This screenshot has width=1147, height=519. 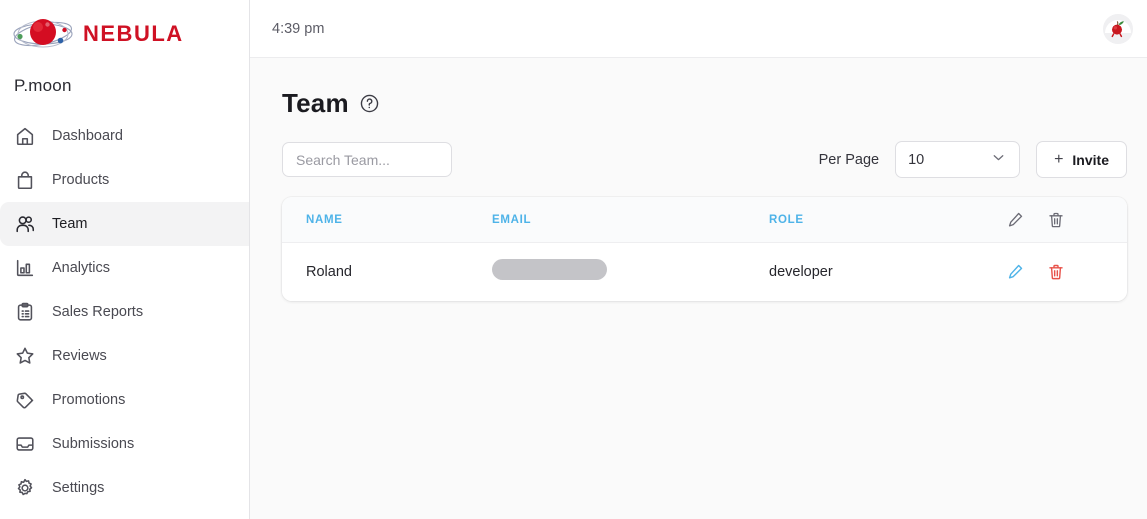 I want to click on table-row: Roland developer, so click(x=704, y=272).